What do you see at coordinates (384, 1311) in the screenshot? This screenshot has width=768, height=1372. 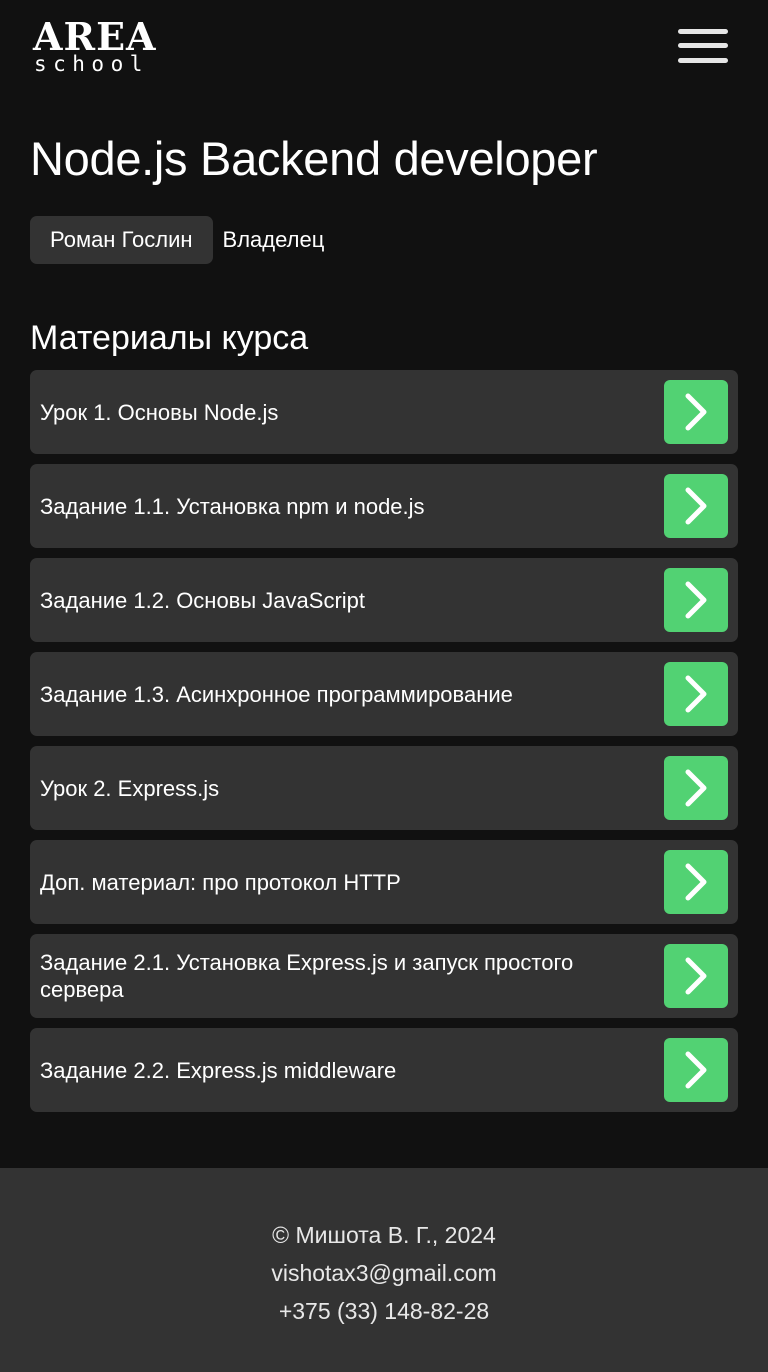 I see `footer-phone-link: +375 (33) 148-82-28` at bounding box center [384, 1311].